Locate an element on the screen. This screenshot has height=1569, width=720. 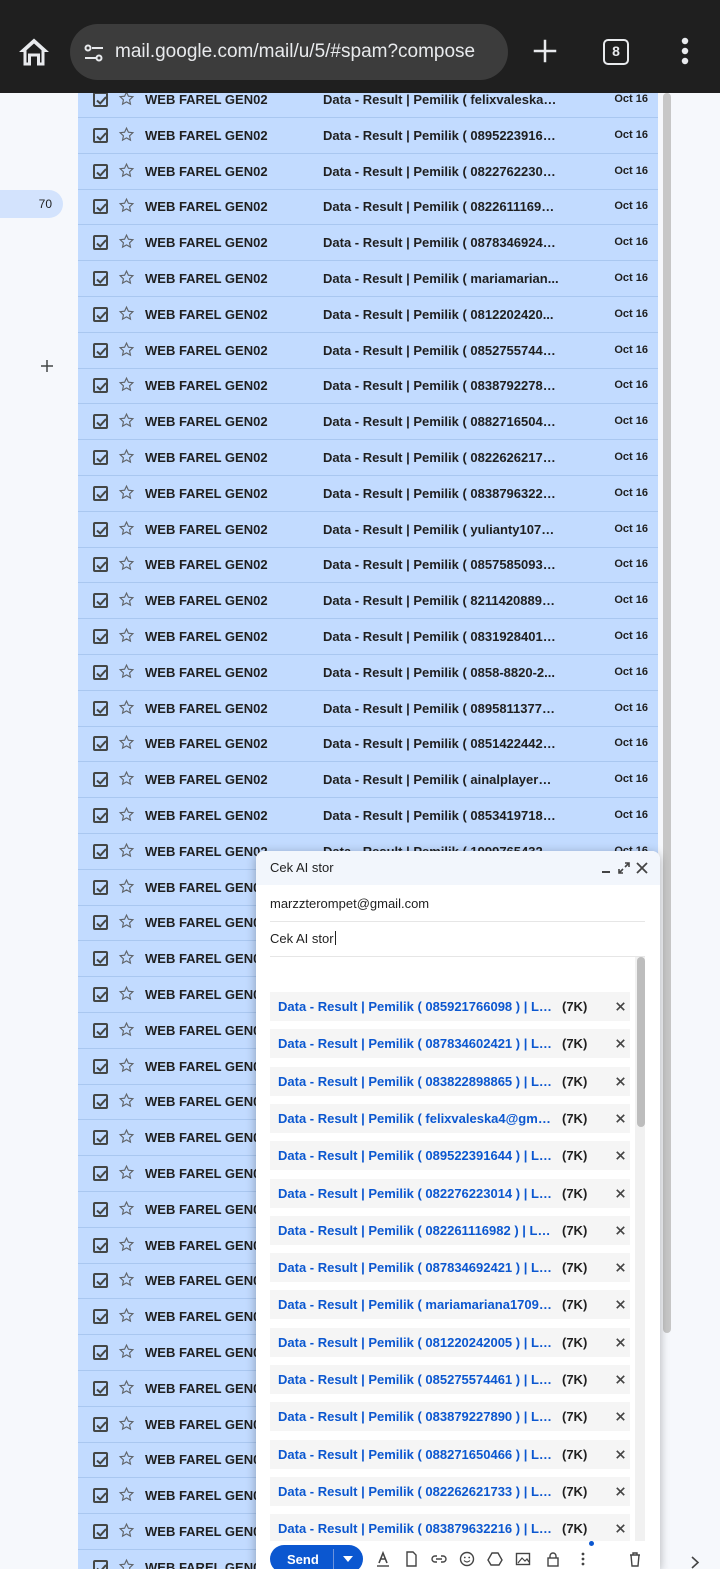
discard-draft-icon is located at coordinates (635, 1559).